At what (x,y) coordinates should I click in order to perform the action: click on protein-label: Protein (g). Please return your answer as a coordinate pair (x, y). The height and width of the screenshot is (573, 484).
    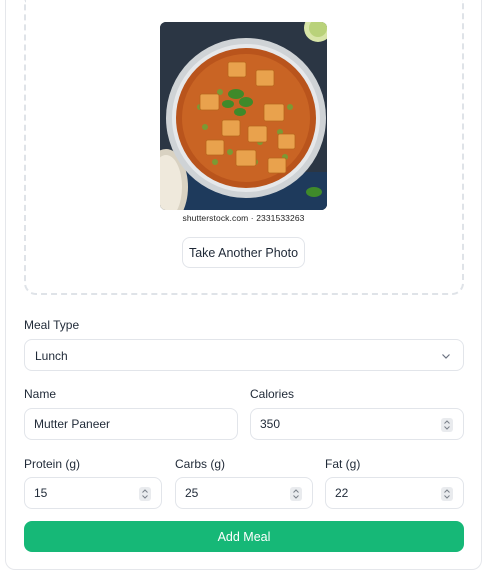
    Looking at the image, I should click on (52, 464).